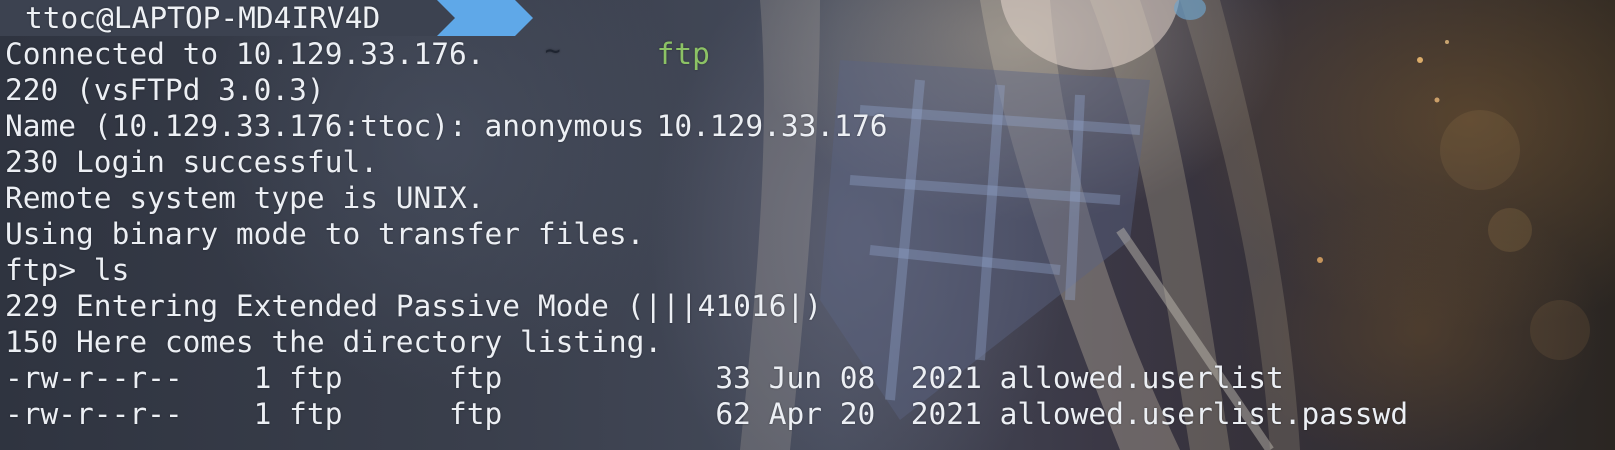 This screenshot has width=1615, height=450. I want to click on output-line-directory-listing: 150 Here comes the directory listing., so click(334, 342).